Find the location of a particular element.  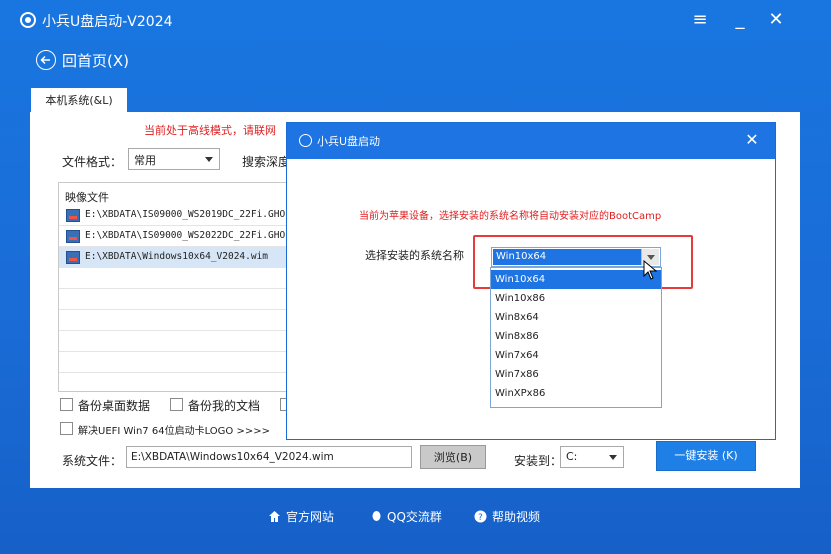

install-to-value: C: is located at coordinates (572, 456).